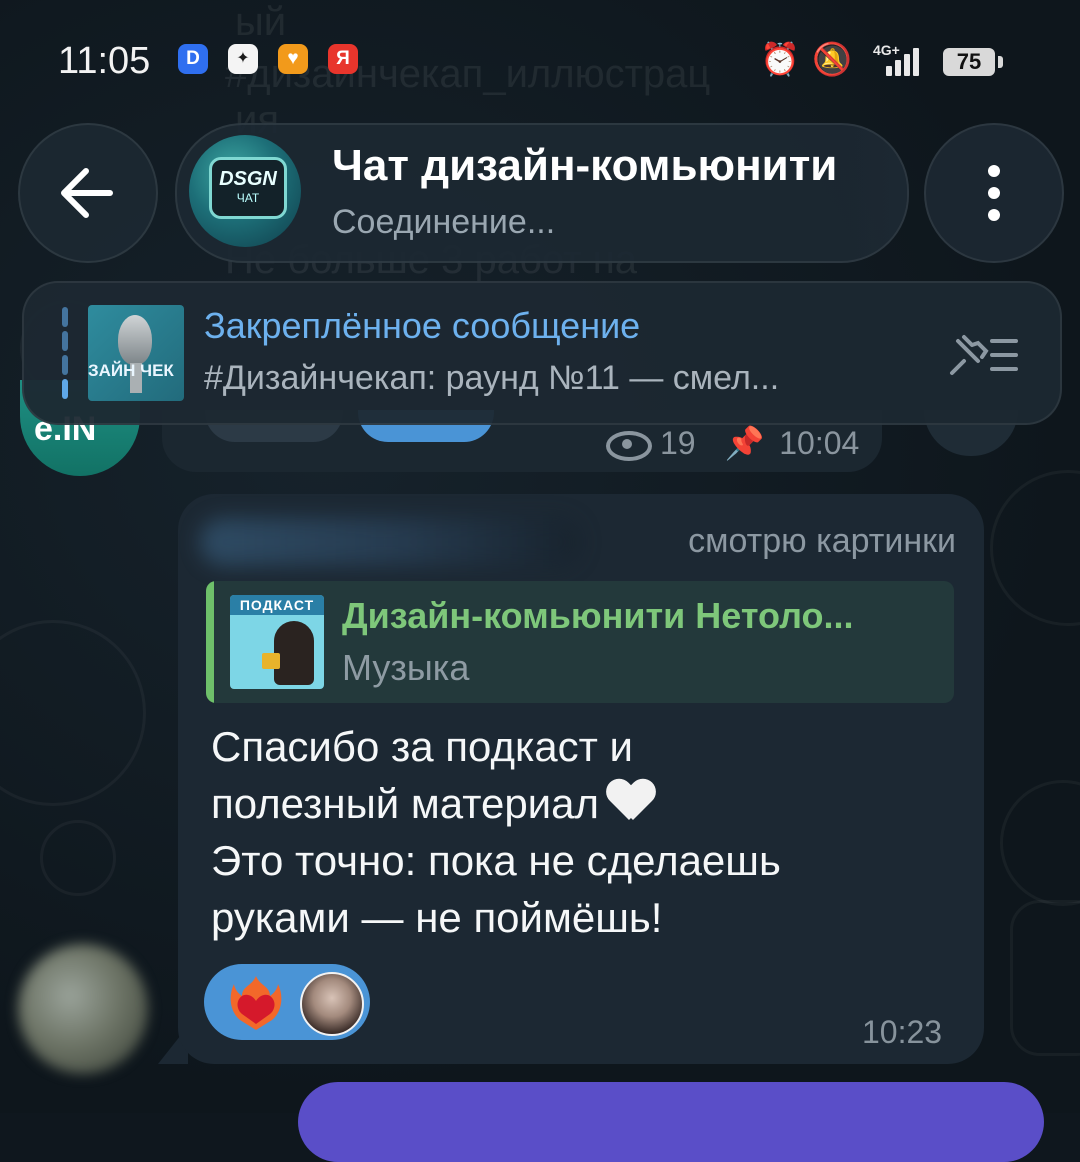 Image resolution: width=1080 pixels, height=1162 pixels. Describe the element at coordinates (135, 340) in the screenshot. I see `trophy-shape` at that location.